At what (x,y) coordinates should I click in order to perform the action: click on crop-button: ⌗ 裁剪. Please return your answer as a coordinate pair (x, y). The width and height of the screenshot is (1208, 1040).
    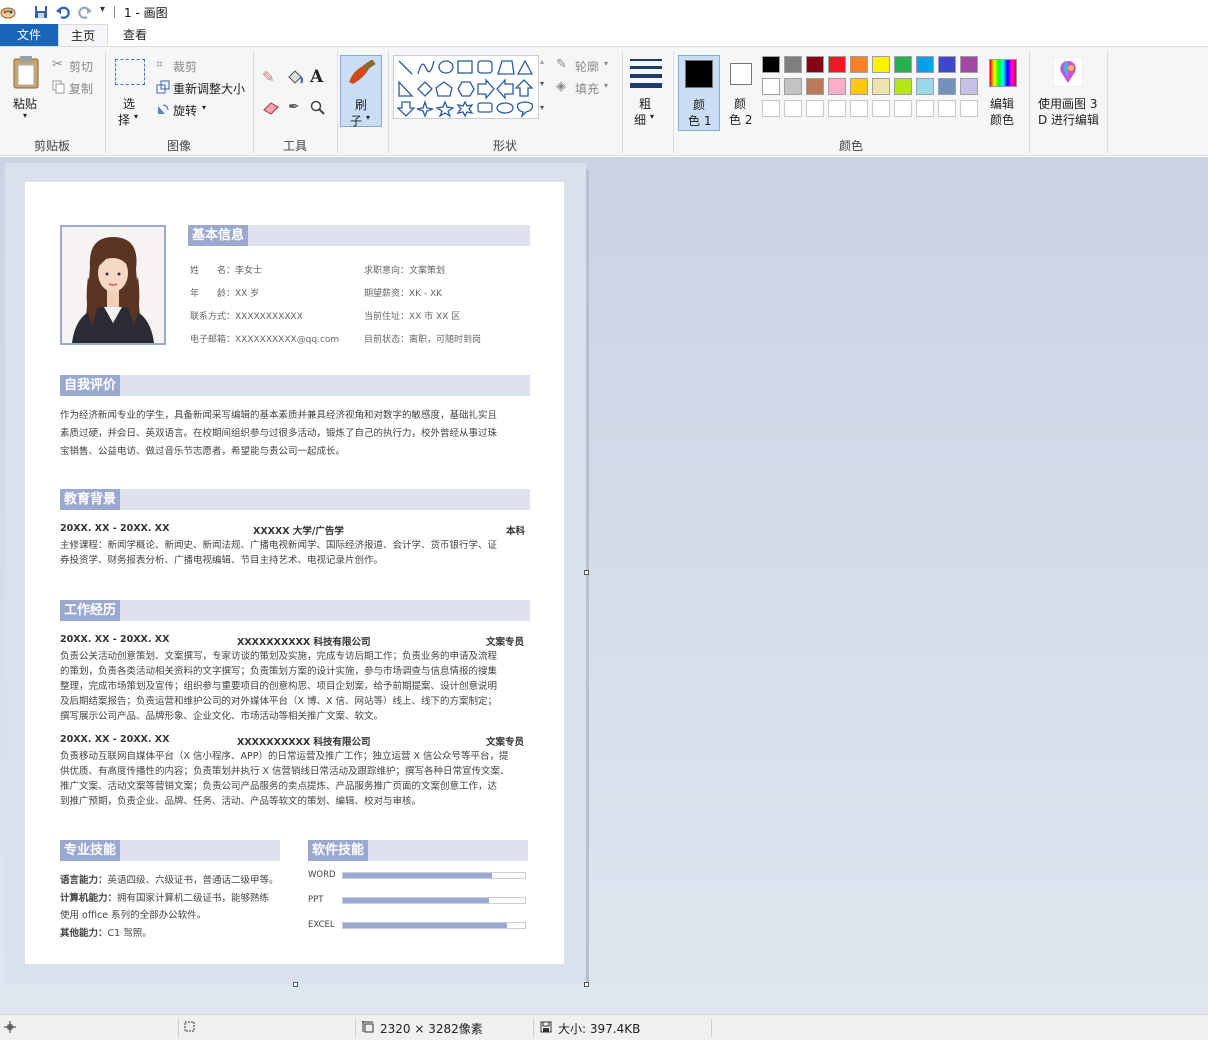
    Looking at the image, I should click on (186, 65).